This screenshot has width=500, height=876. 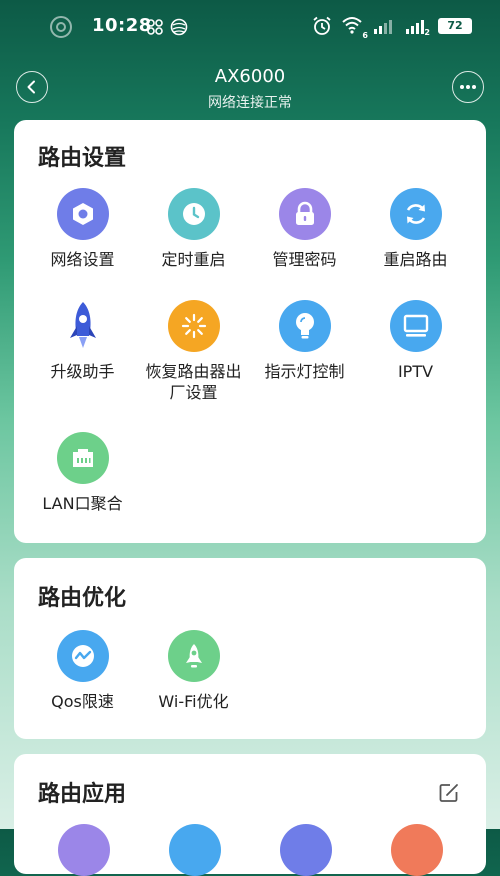 What do you see at coordinates (304, 214) in the screenshot?
I see `lock-icon` at bounding box center [304, 214].